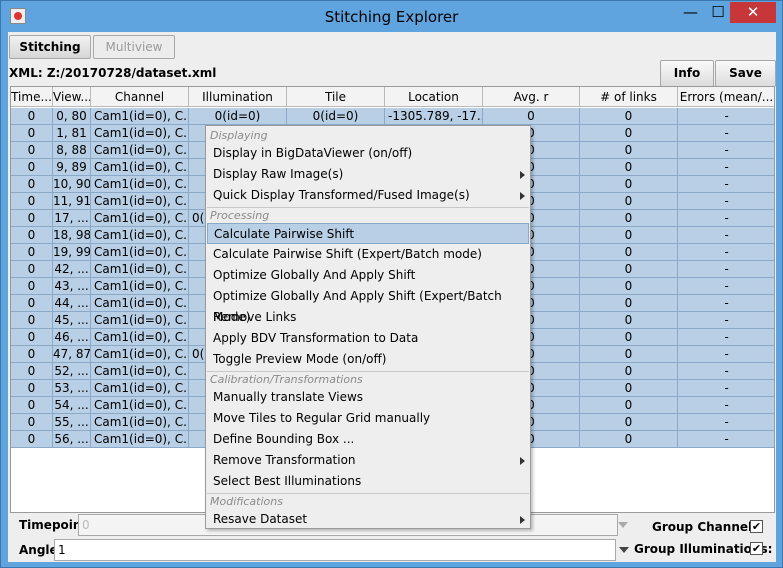 This screenshot has width=783, height=568. I want to click on group-channels-label: Group Channels:, so click(708, 527).